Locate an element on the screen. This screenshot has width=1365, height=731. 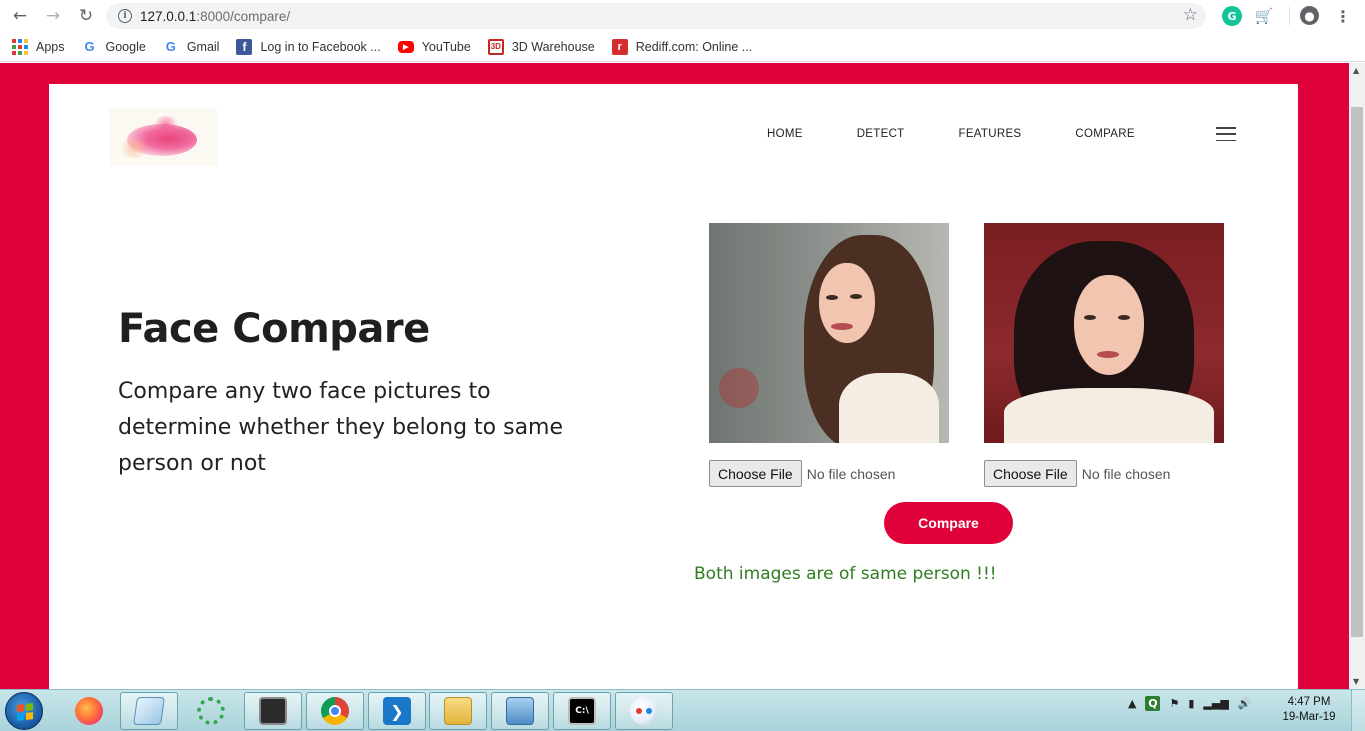
apps-icon is located at coordinates (20, 46).